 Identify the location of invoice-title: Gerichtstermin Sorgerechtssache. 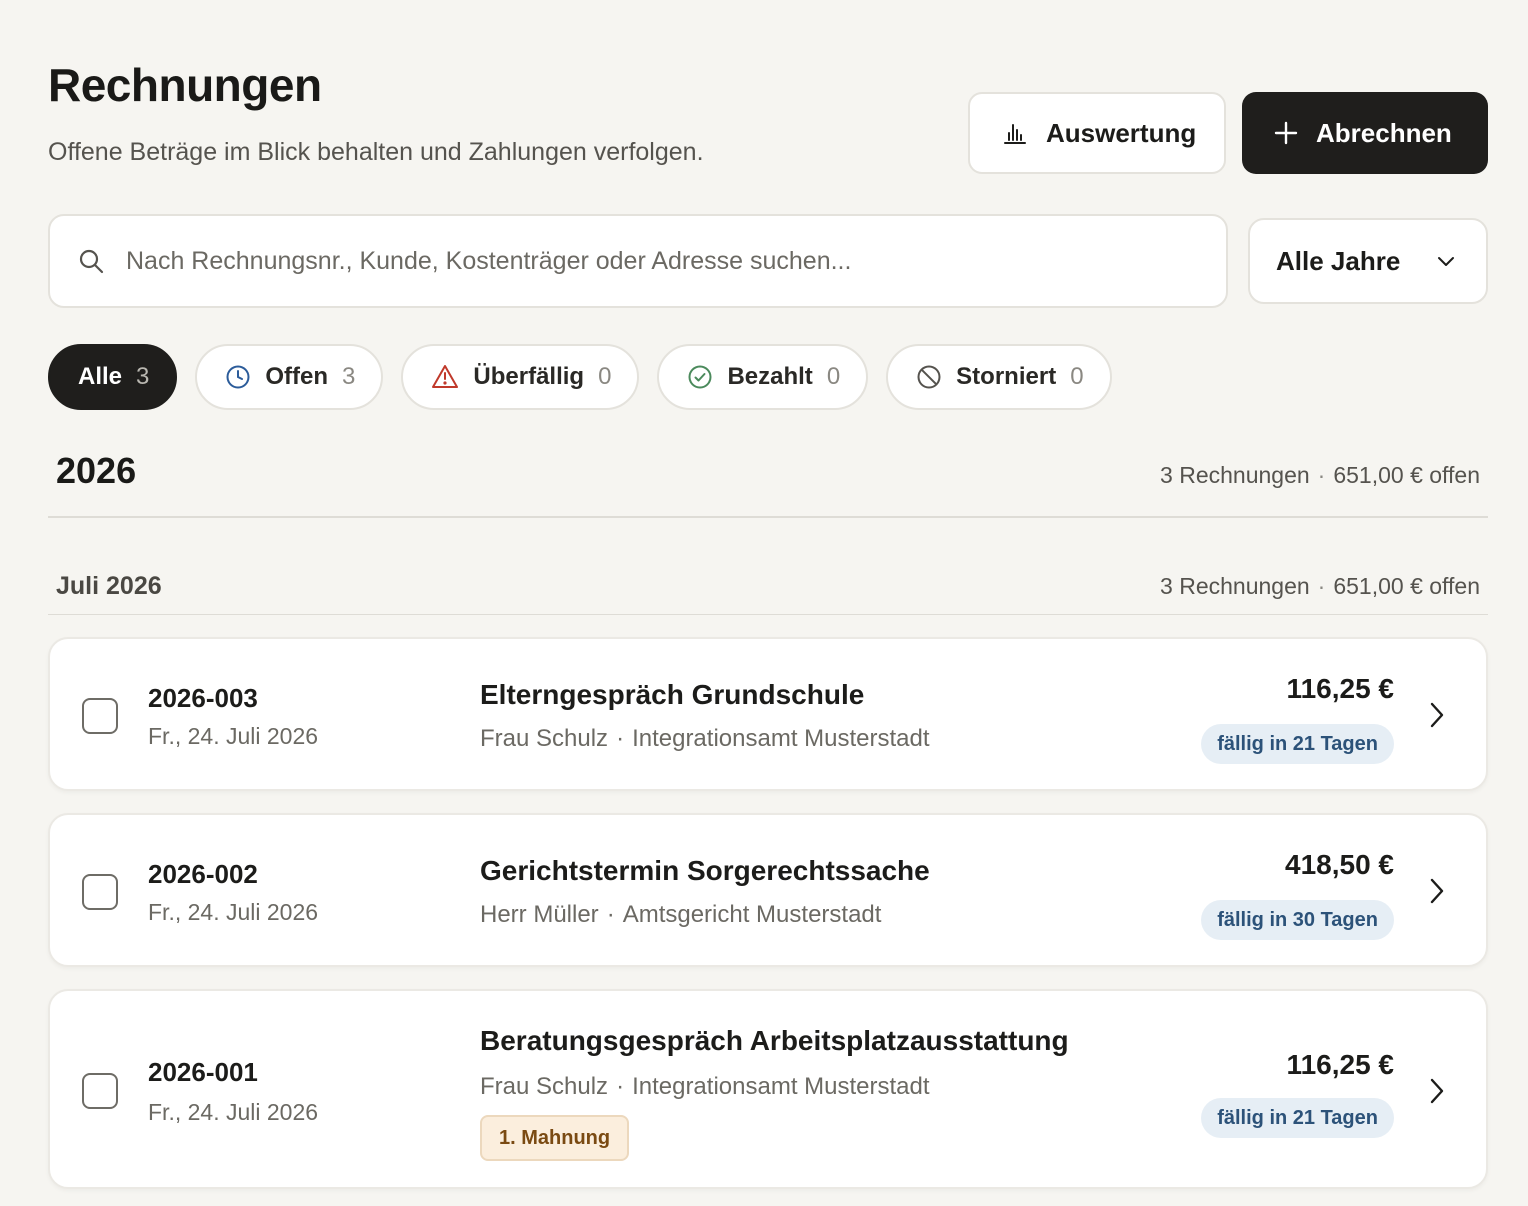
(705, 870).